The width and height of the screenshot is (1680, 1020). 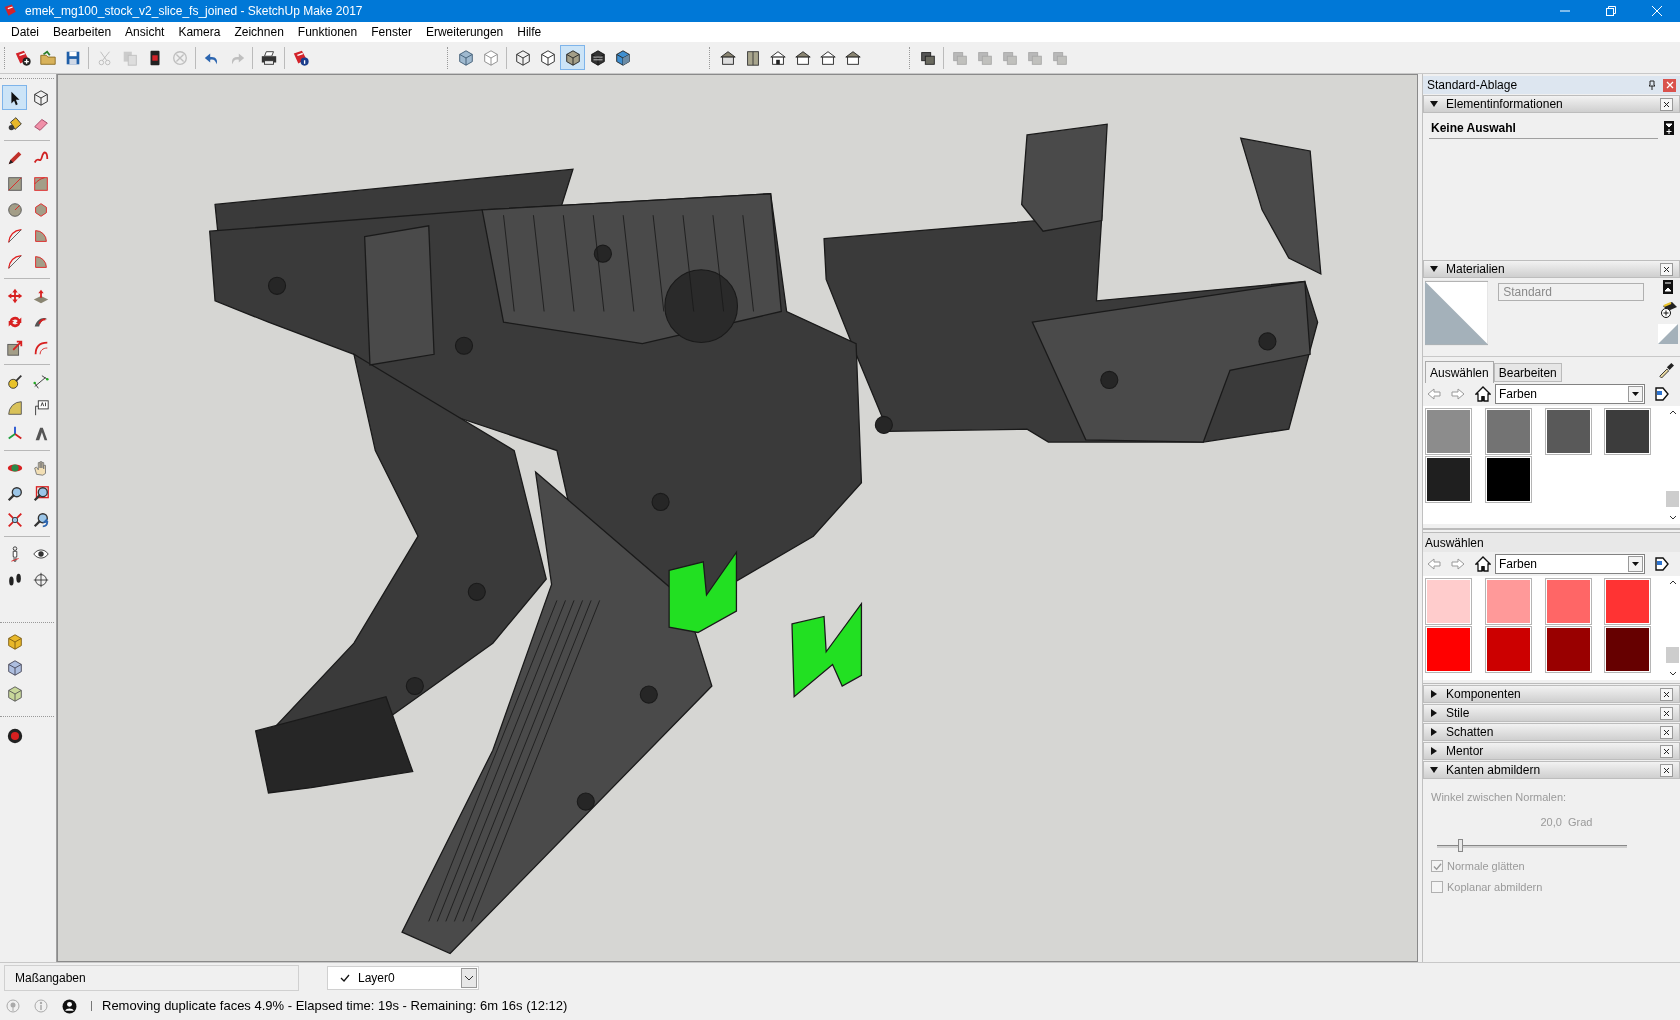 I want to click on window-title: emek_mg100_stock_v2_slice_fs_joined - SketchUp Make 2017, so click(x=194, y=11).